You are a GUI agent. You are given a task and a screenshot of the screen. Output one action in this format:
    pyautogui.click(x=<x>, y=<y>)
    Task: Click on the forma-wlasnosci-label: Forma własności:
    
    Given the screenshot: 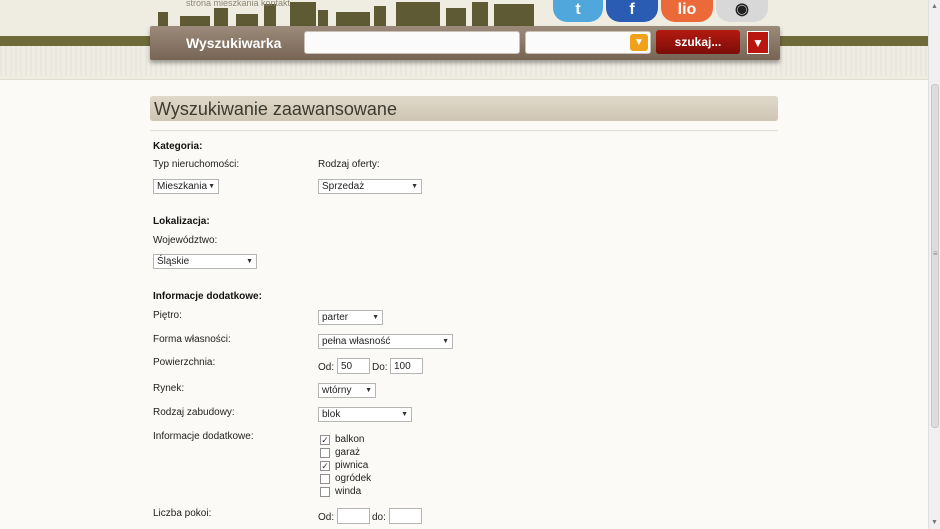 What is the action you would take?
    pyautogui.click(x=192, y=339)
    